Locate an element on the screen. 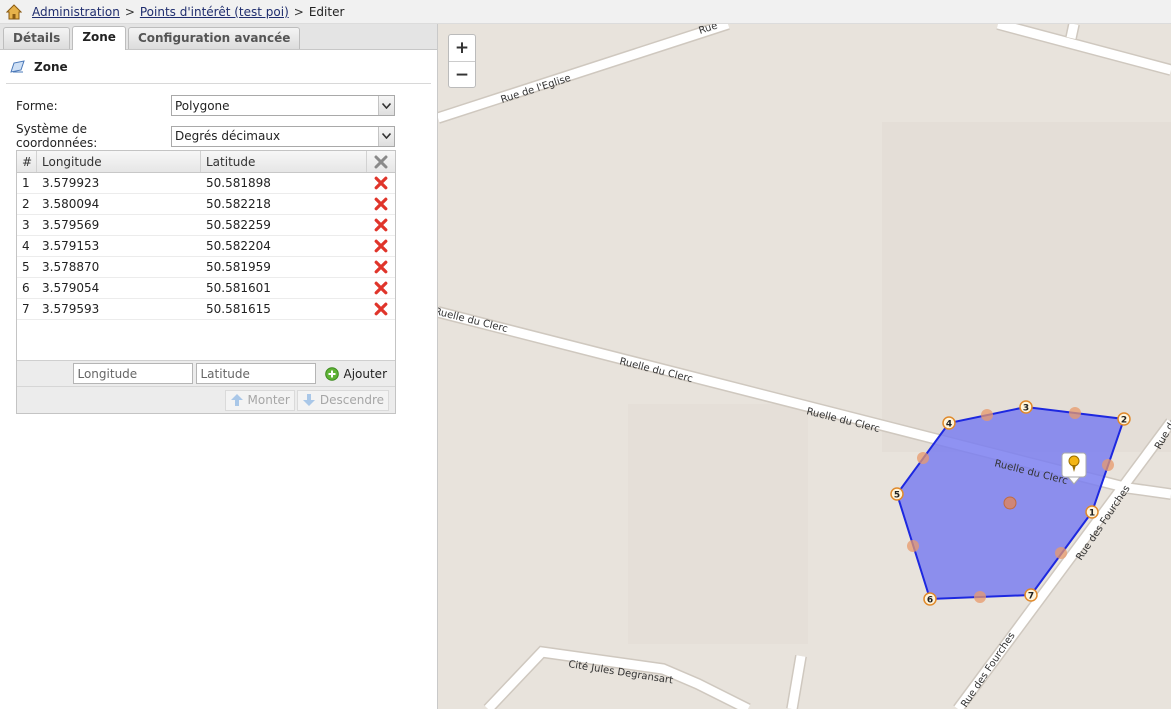 This screenshot has width=1171, height=709. zoom-control: + − is located at coordinates (462, 61).